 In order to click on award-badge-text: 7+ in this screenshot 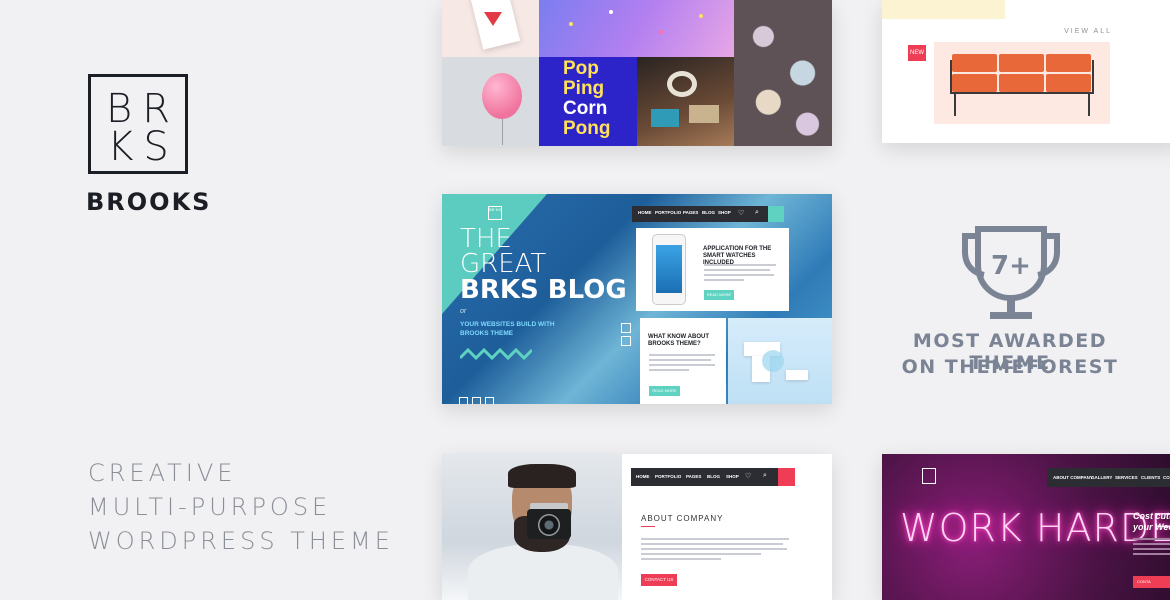, I will do `click(1011, 266)`.